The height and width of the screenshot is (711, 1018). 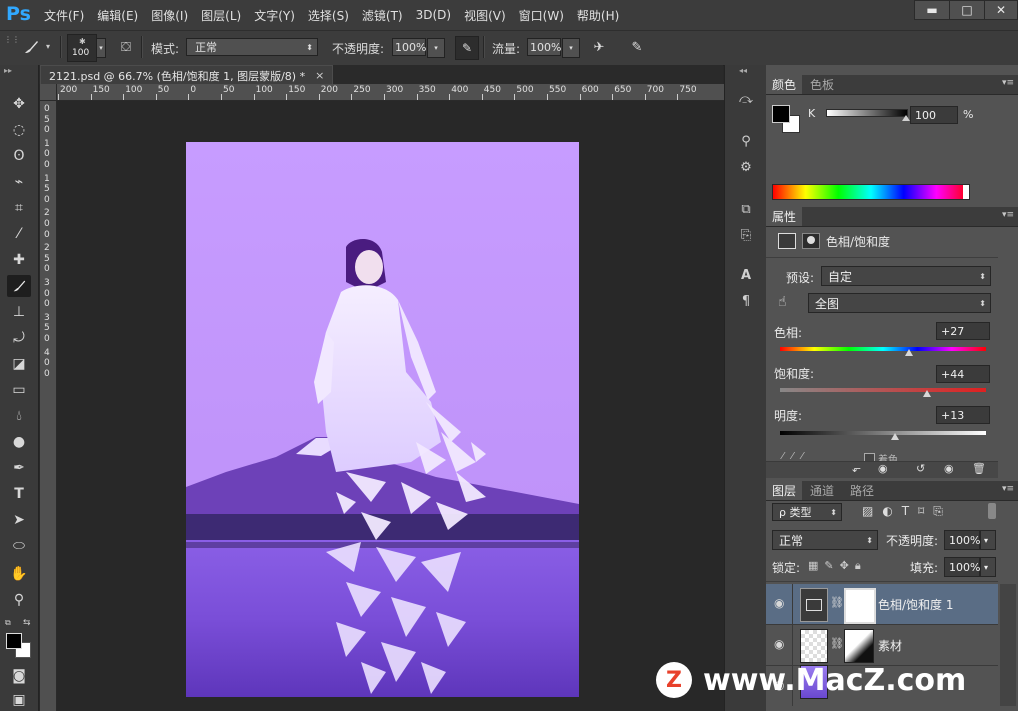 I want to click on maximize-button: □, so click(x=967, y=10).